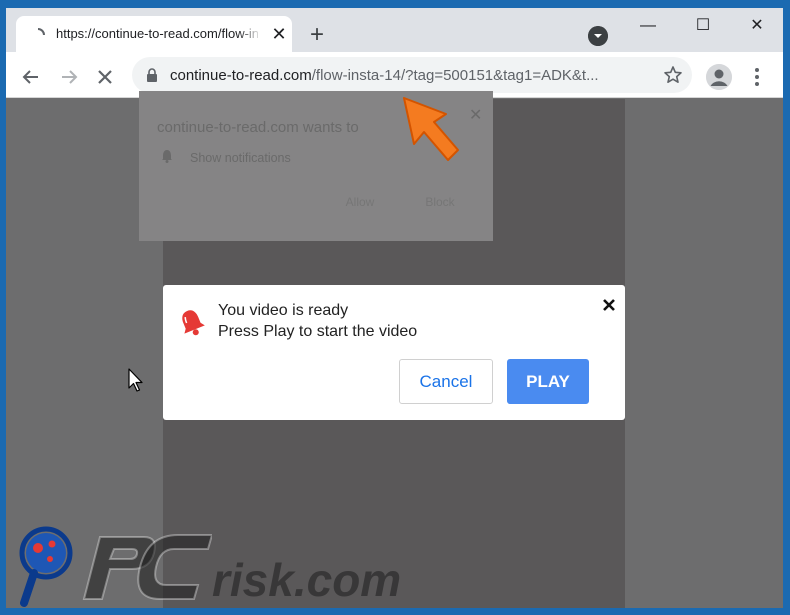 The image size is (790, 615). I want to click on notification-close-button: ✕, so click(475, 115).